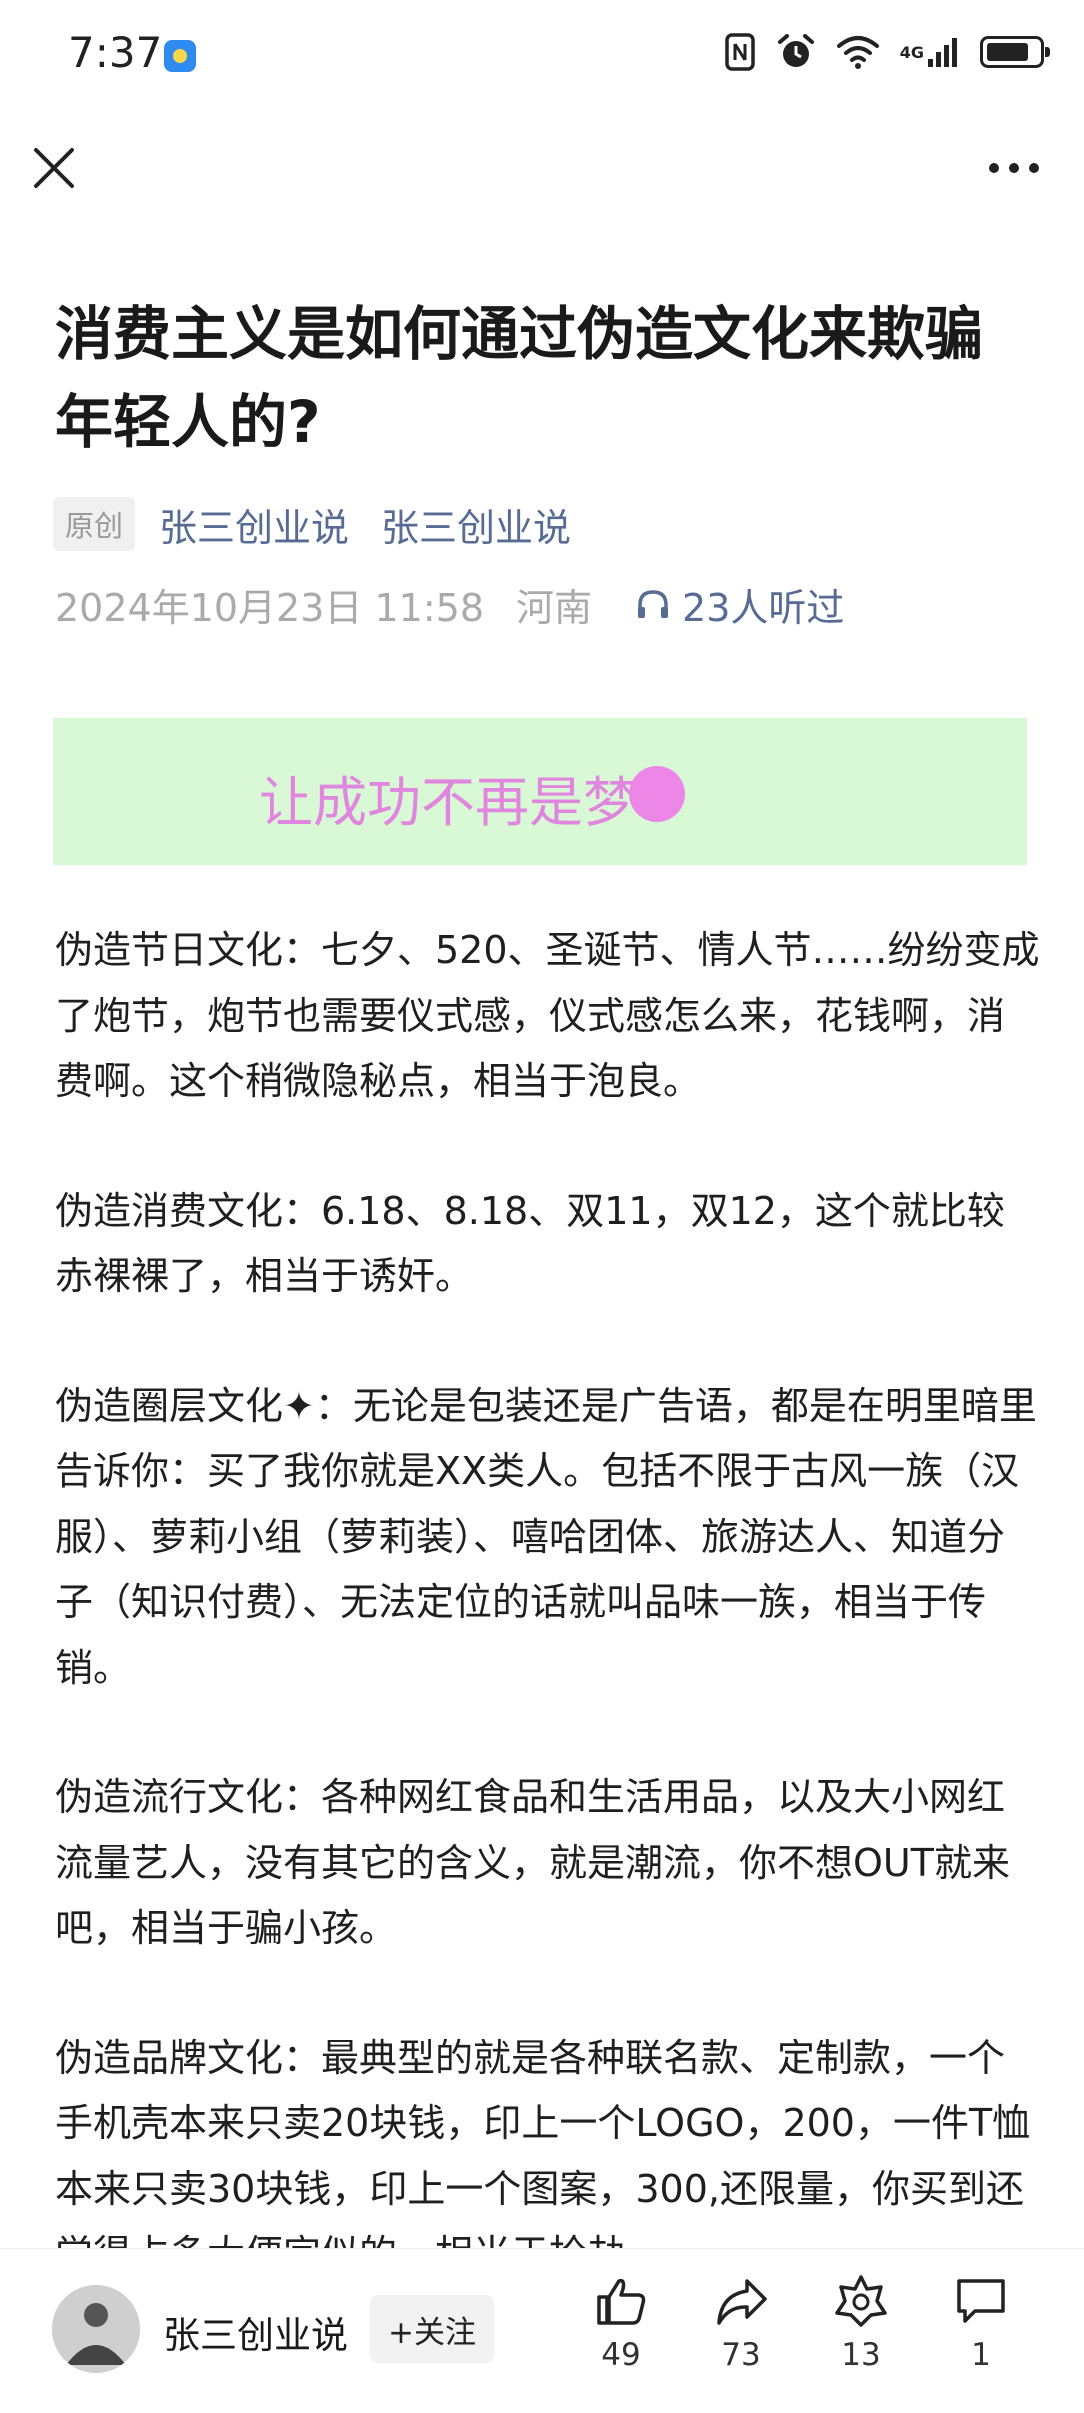 The image size is (1084, 2413). I want to click on close-icon, so click(54, 168).